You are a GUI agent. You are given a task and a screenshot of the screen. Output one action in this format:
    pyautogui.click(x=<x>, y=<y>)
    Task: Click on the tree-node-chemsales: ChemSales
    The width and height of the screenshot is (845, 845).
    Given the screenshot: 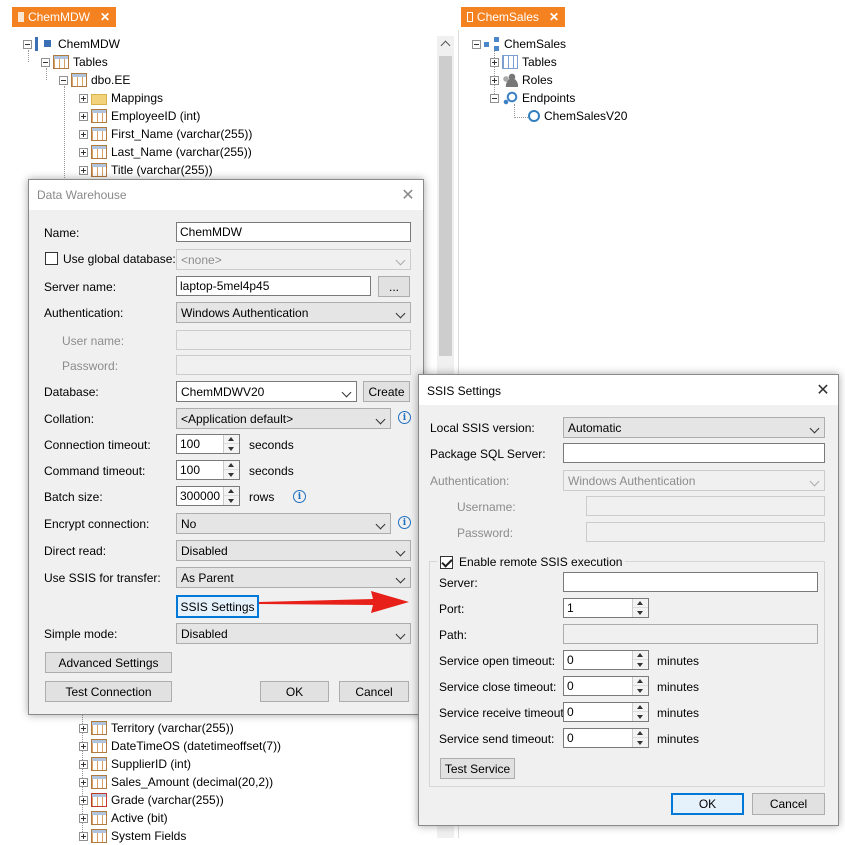 What is the action you would take?
    pyautogui.click(x=519, y=44)
    